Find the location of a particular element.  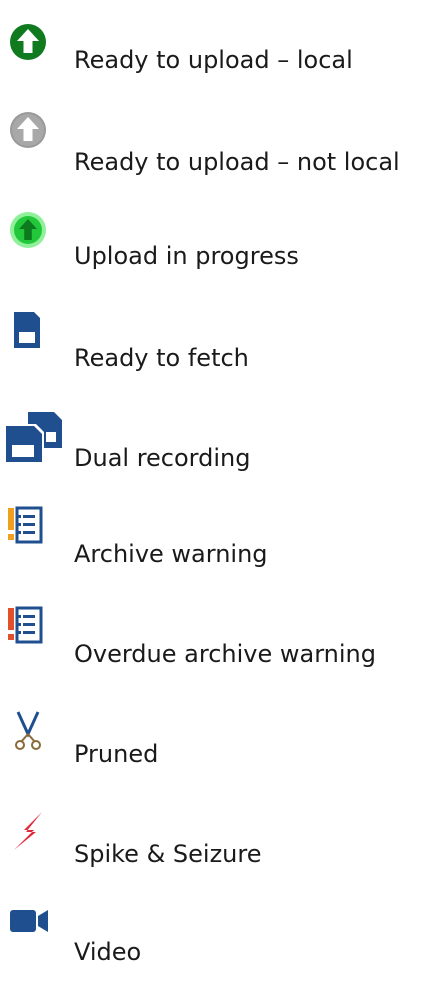

dual-recording-icon is located at coordinates (36, 442).